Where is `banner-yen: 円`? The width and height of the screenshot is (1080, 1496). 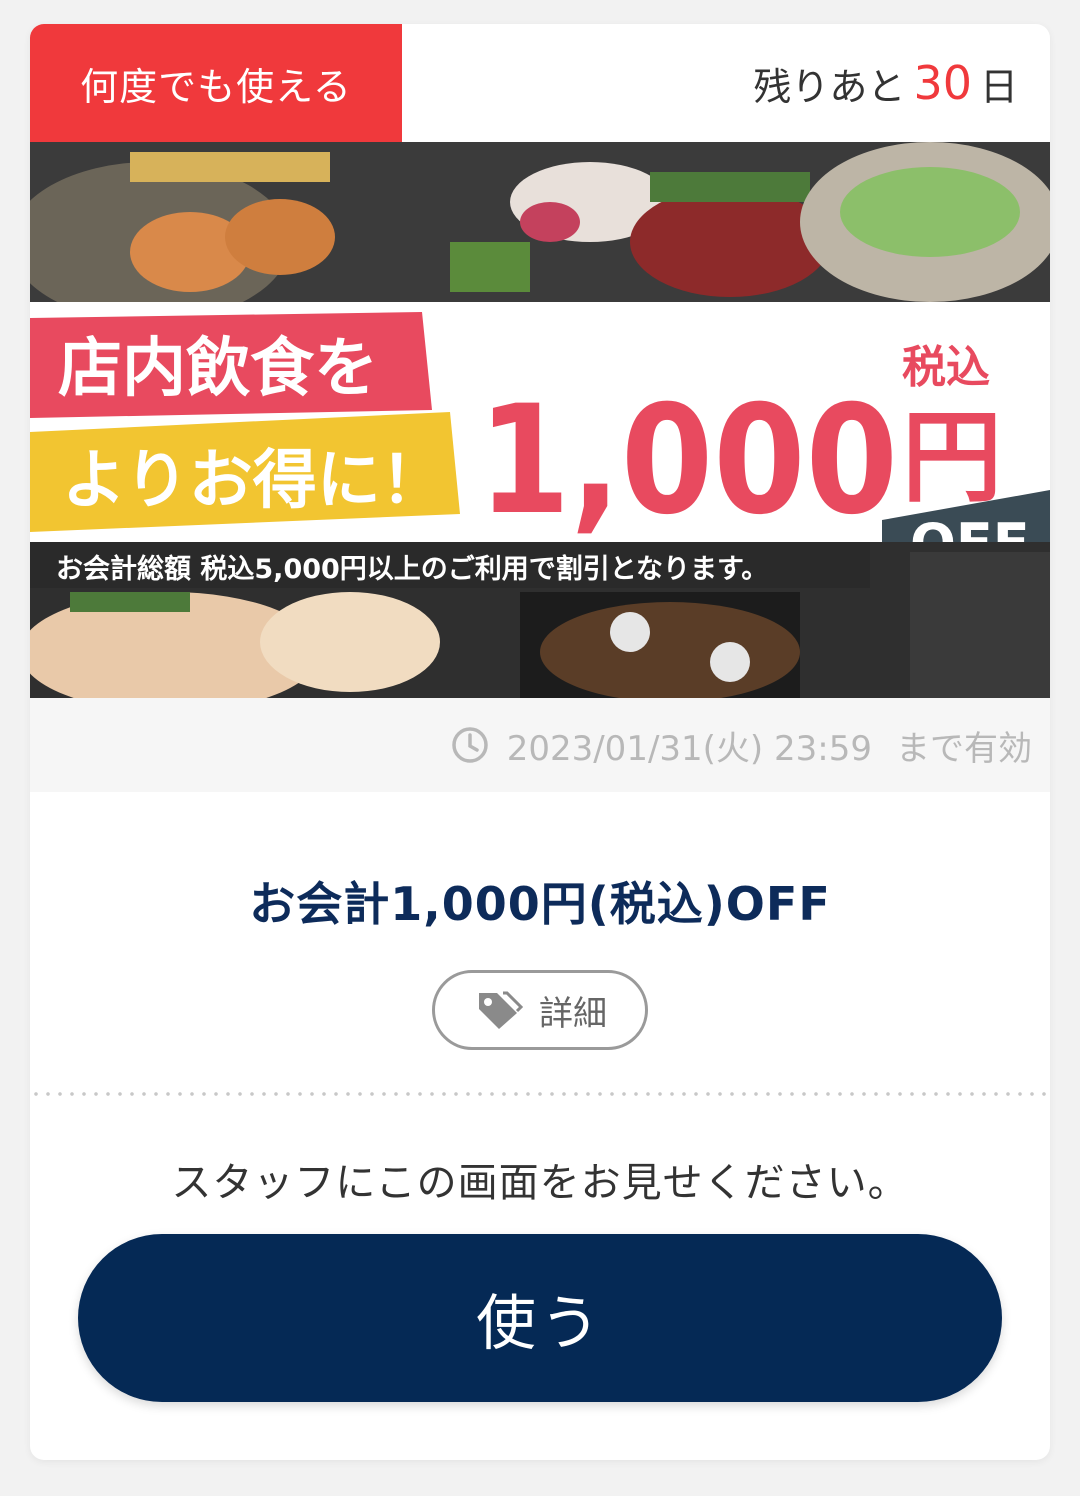
banner-yen: 円 is located at coordinates (952, 457).